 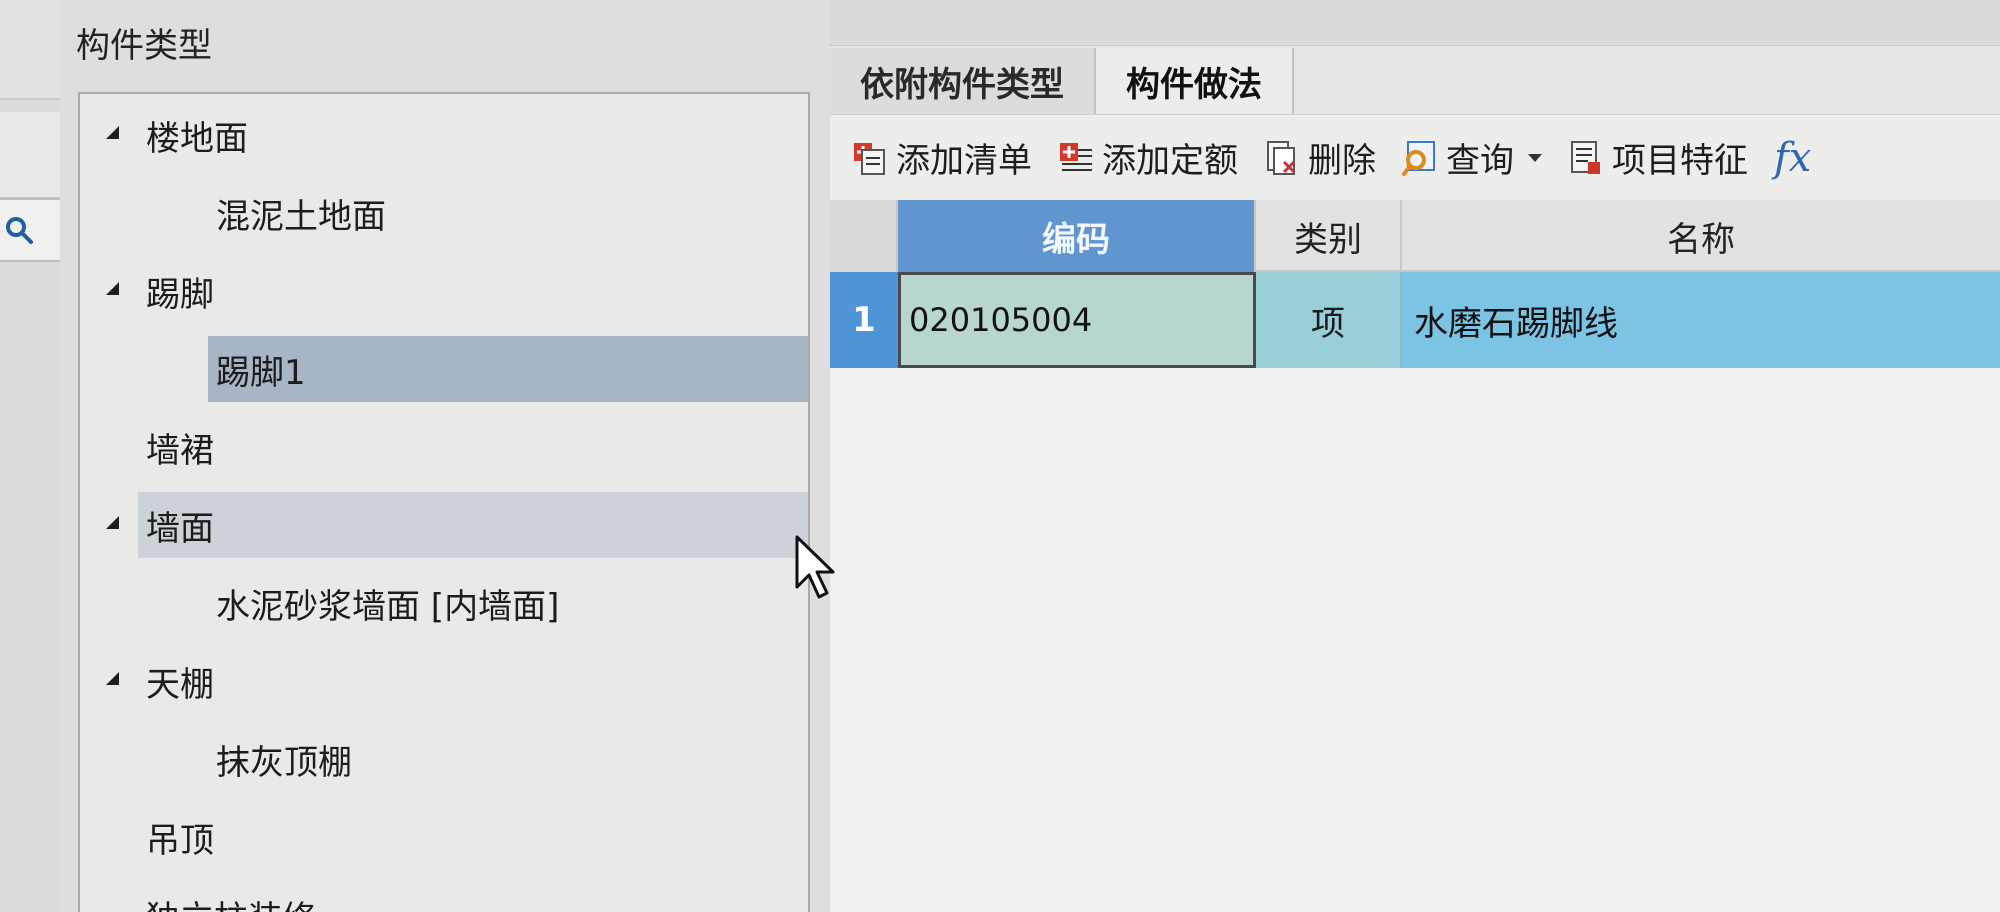 What do you see at coordinates (180, 528) in the screenshot?
I see `tree-item-label: 墙面` at bounding box center [180, 528].